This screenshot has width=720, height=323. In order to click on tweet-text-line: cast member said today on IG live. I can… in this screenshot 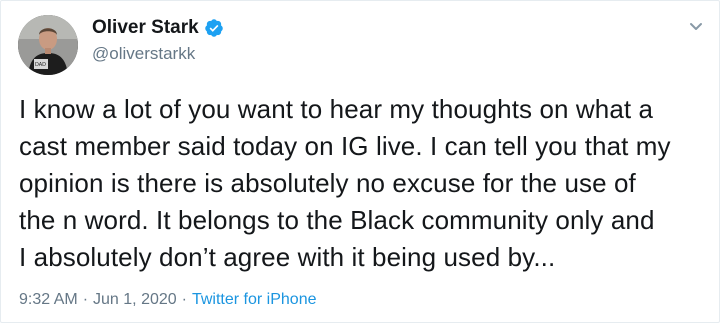, I will do `click(345, 146)`.